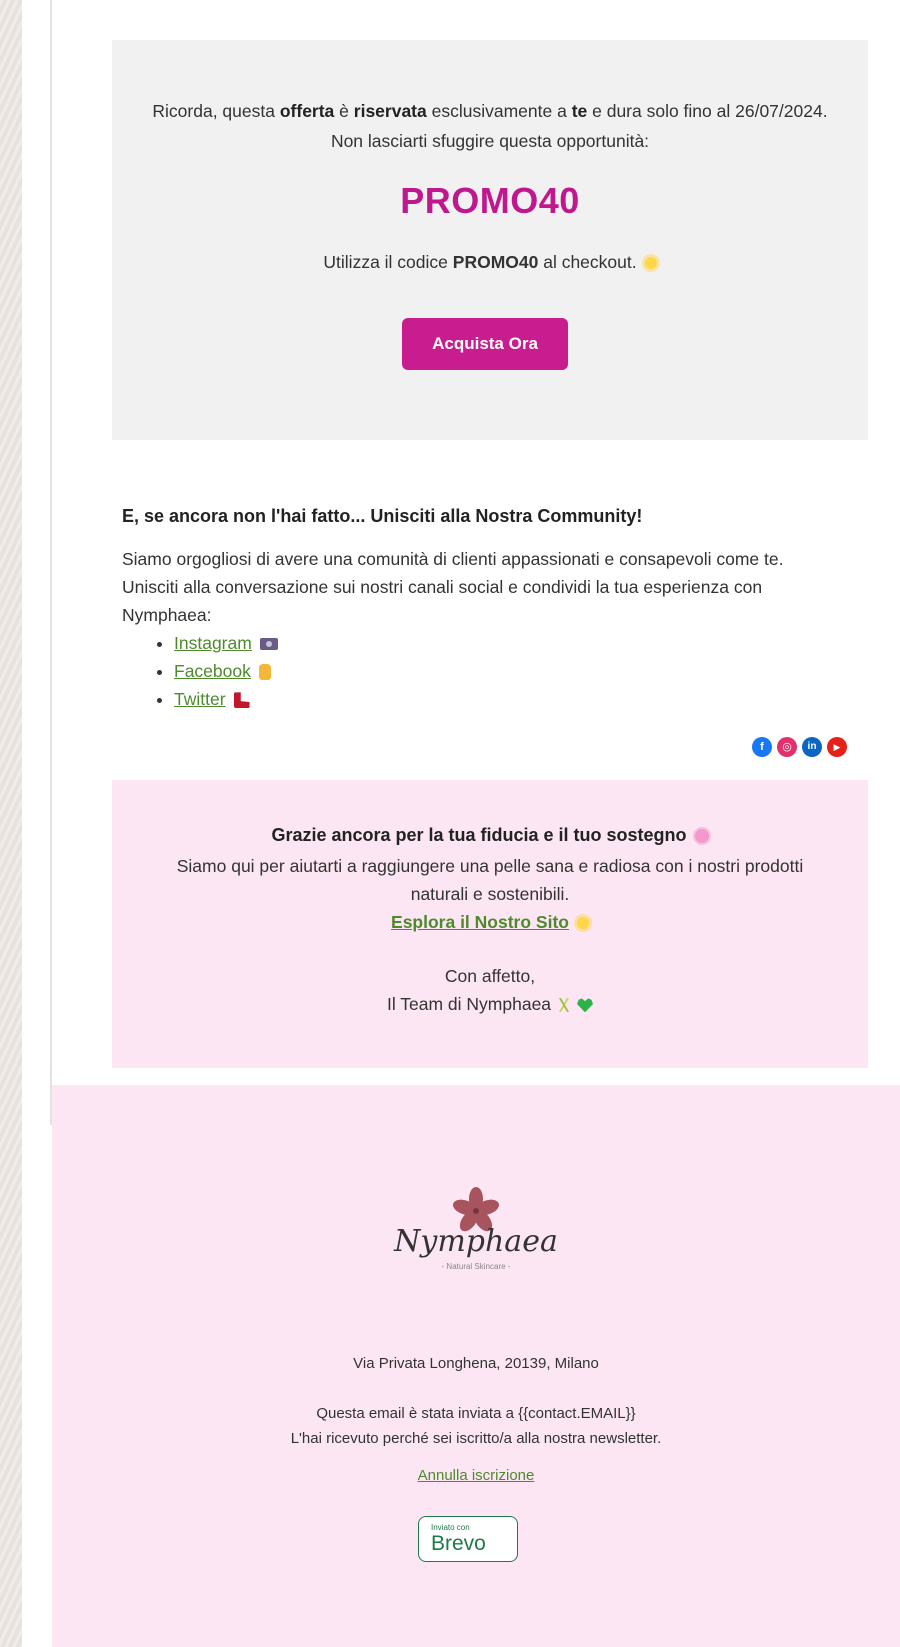 Image resolution: width=900 pixels, height=1647 pixels. Describe the element at coordinates (264, 672) in the screenshot. I see `thumbs-up-icon` at that location.